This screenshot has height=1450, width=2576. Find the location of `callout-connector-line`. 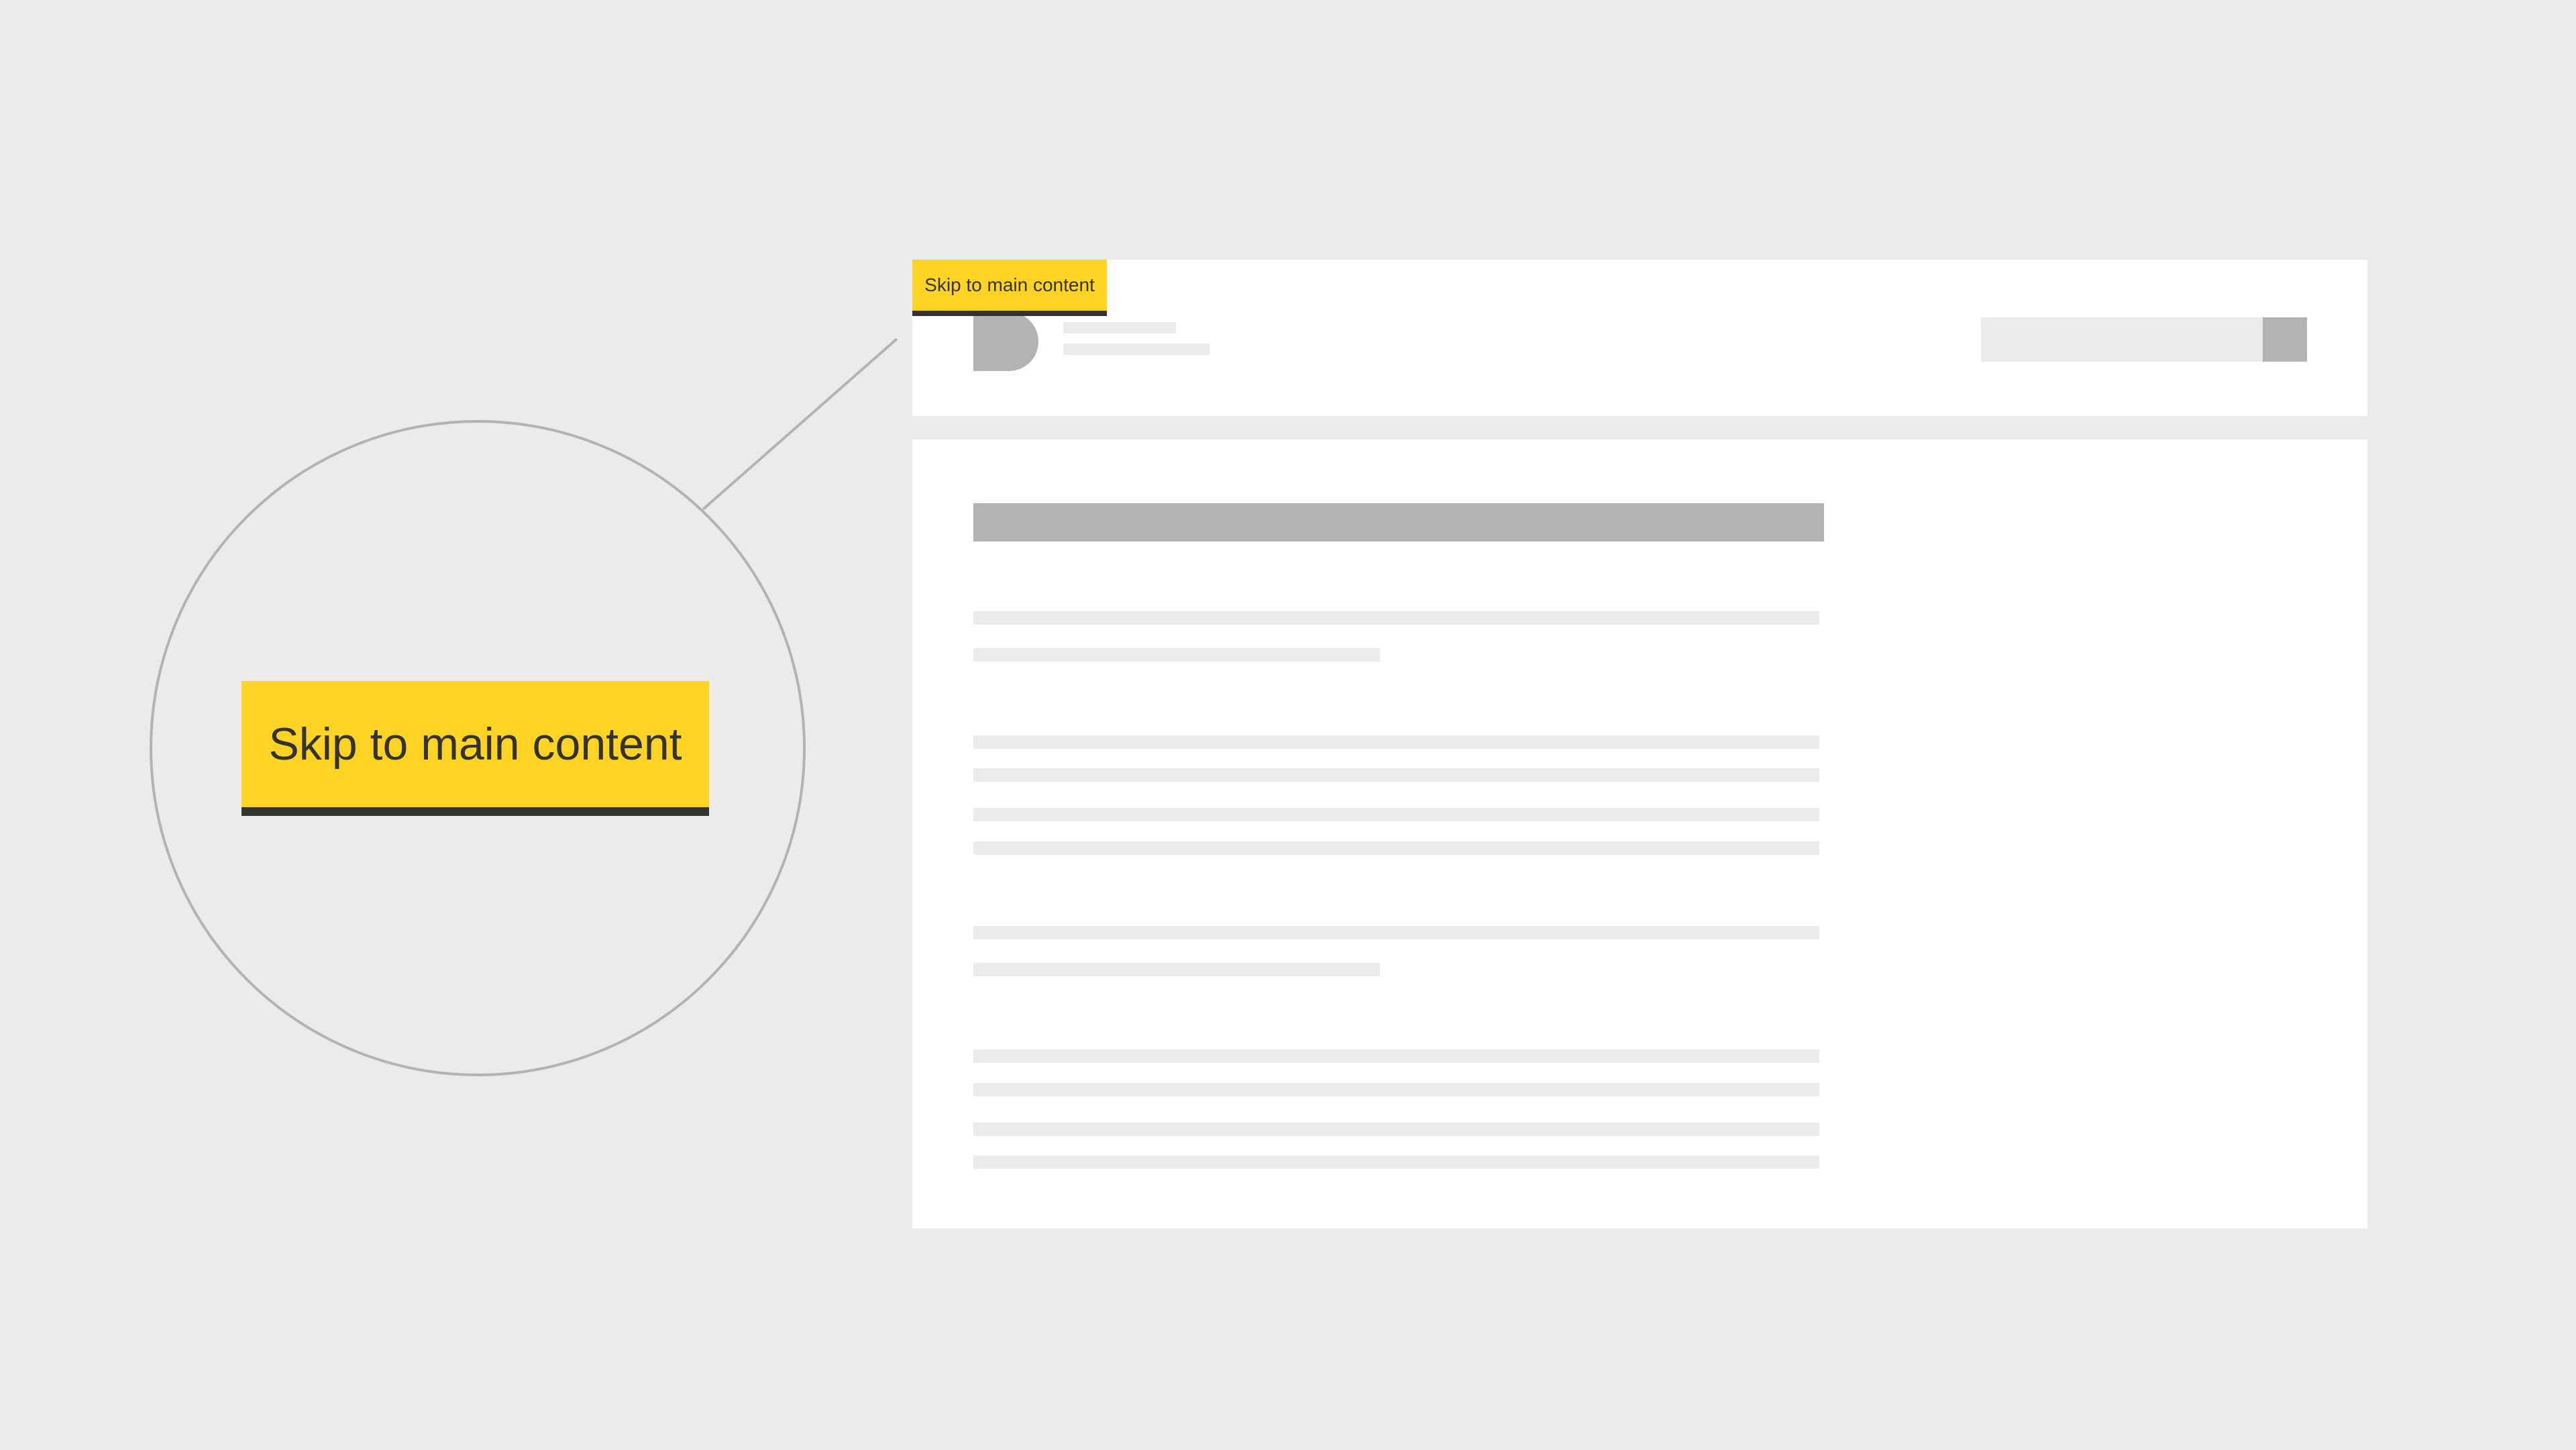

callout-connector-line is located at coordinates (800, 424).